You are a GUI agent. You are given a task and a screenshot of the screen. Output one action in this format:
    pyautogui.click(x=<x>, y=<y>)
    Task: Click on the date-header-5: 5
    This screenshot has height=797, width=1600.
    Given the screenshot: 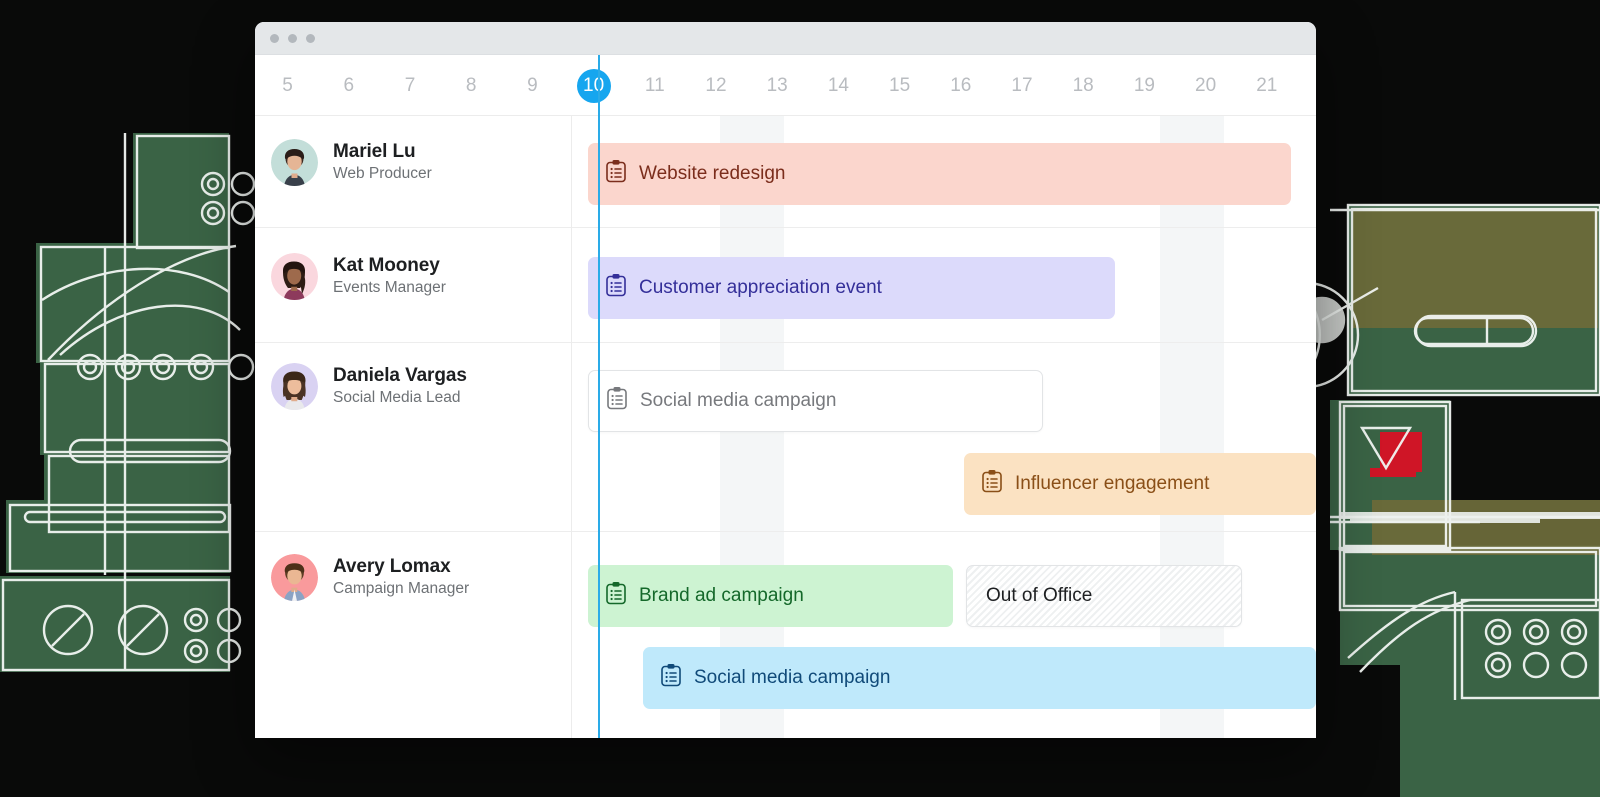 What is the action you would take?
    pyautogui.click(x=287, y=85)
    